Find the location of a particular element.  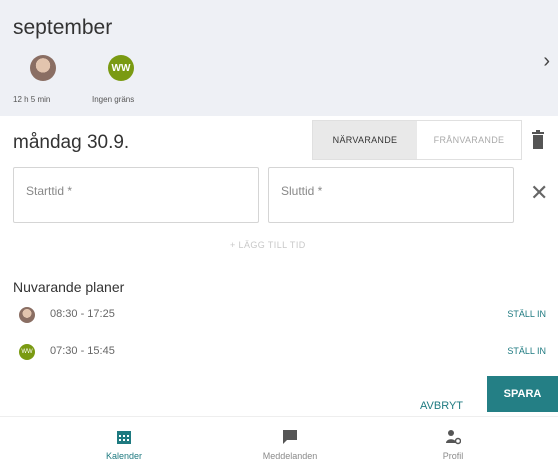

cancel-button: AVBRYT is located at coordinates (441, 406).